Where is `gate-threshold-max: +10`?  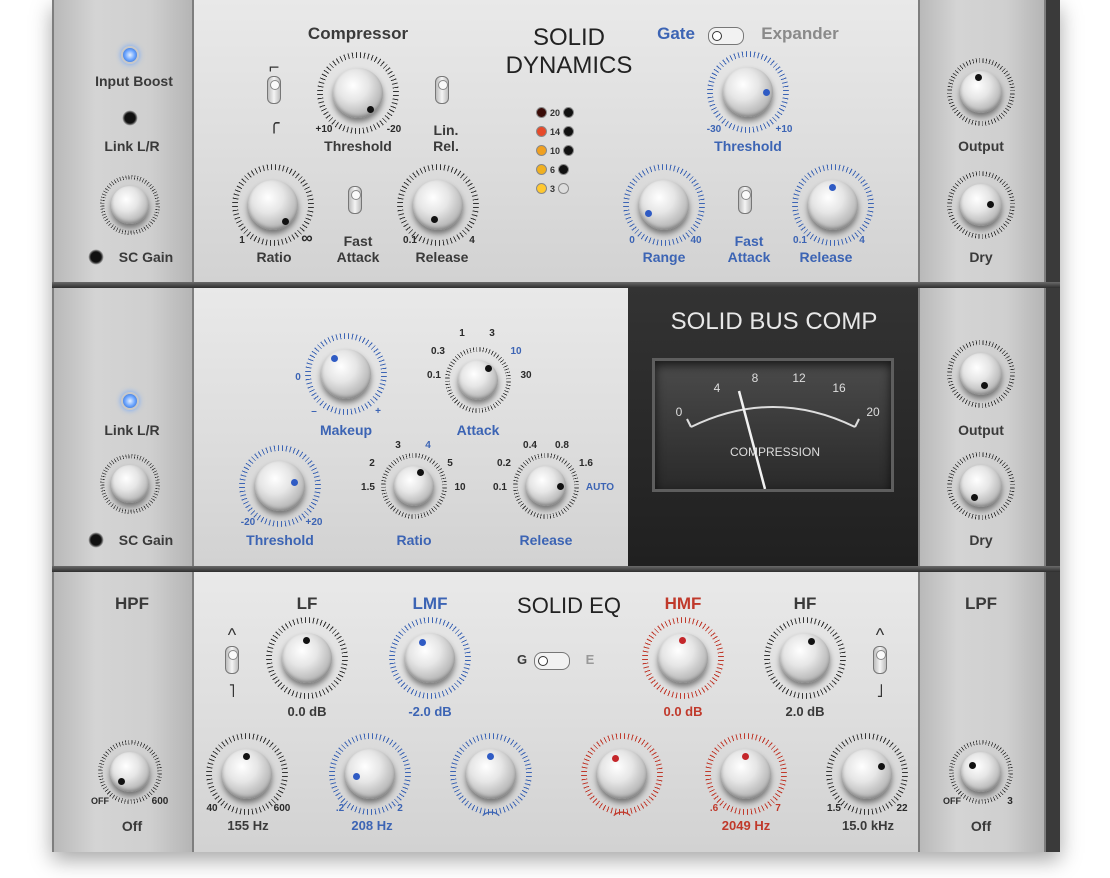
gate-threshold-max: +10 is located at coordinates (784, 129).